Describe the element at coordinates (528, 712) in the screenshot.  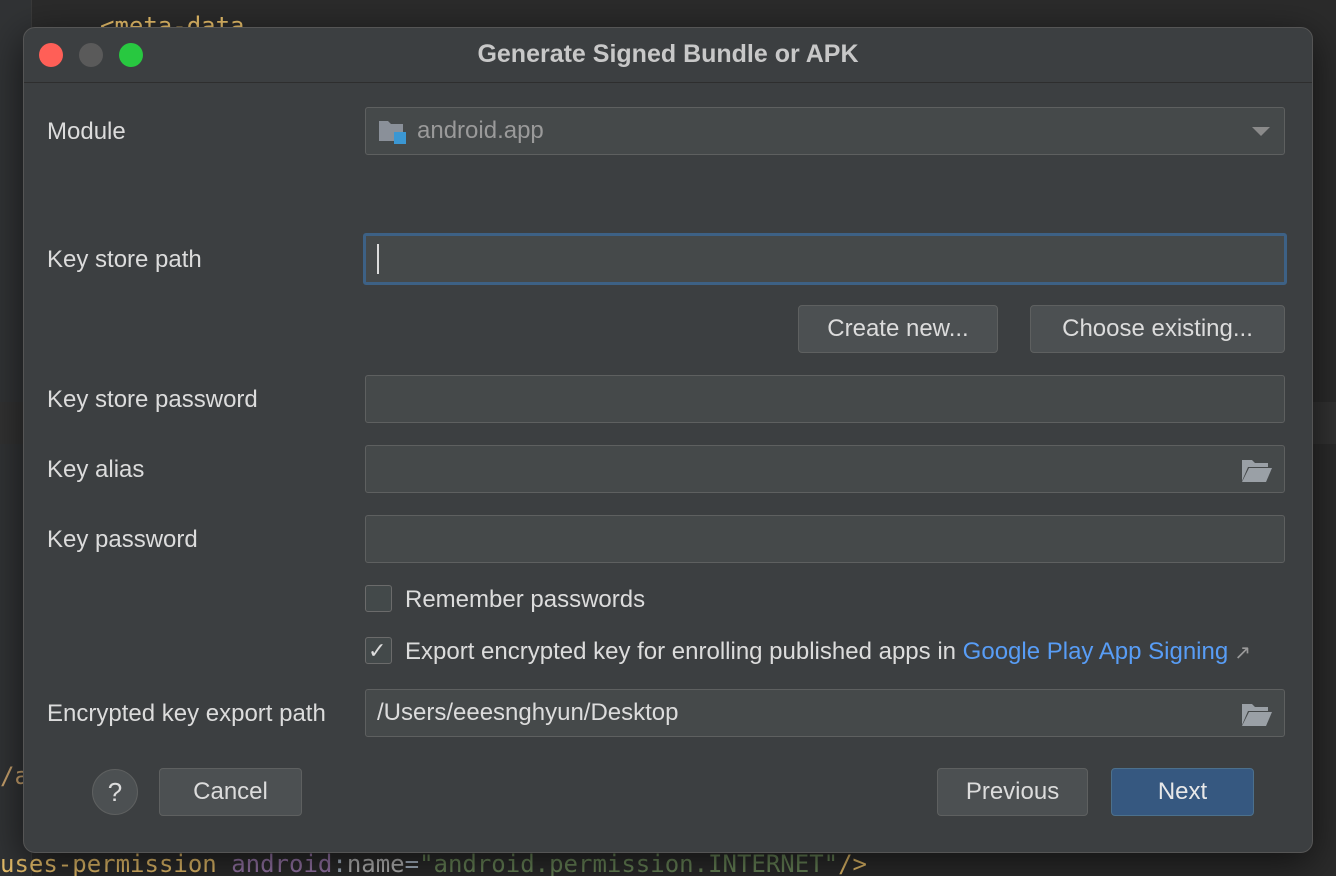
I see `encrypted-key-export-path-value: /Users/eeesnghyun/Desktop` at that location.